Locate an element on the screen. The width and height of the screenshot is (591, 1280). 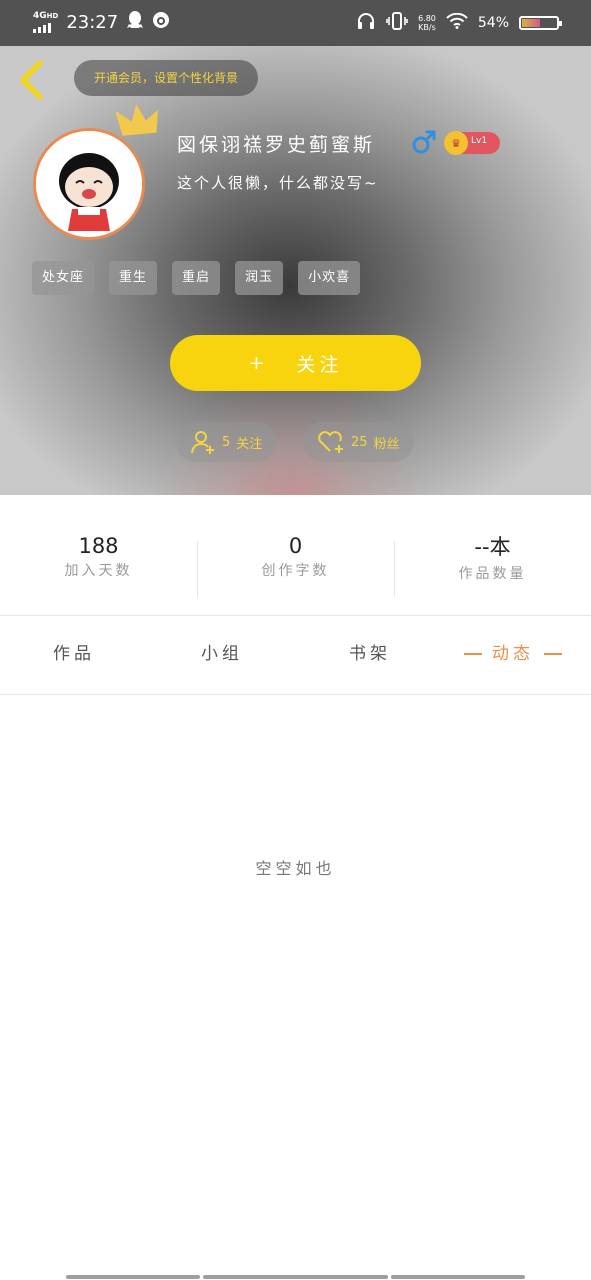
tag-item: 小欢喜 is located at coordinates (329, 278).